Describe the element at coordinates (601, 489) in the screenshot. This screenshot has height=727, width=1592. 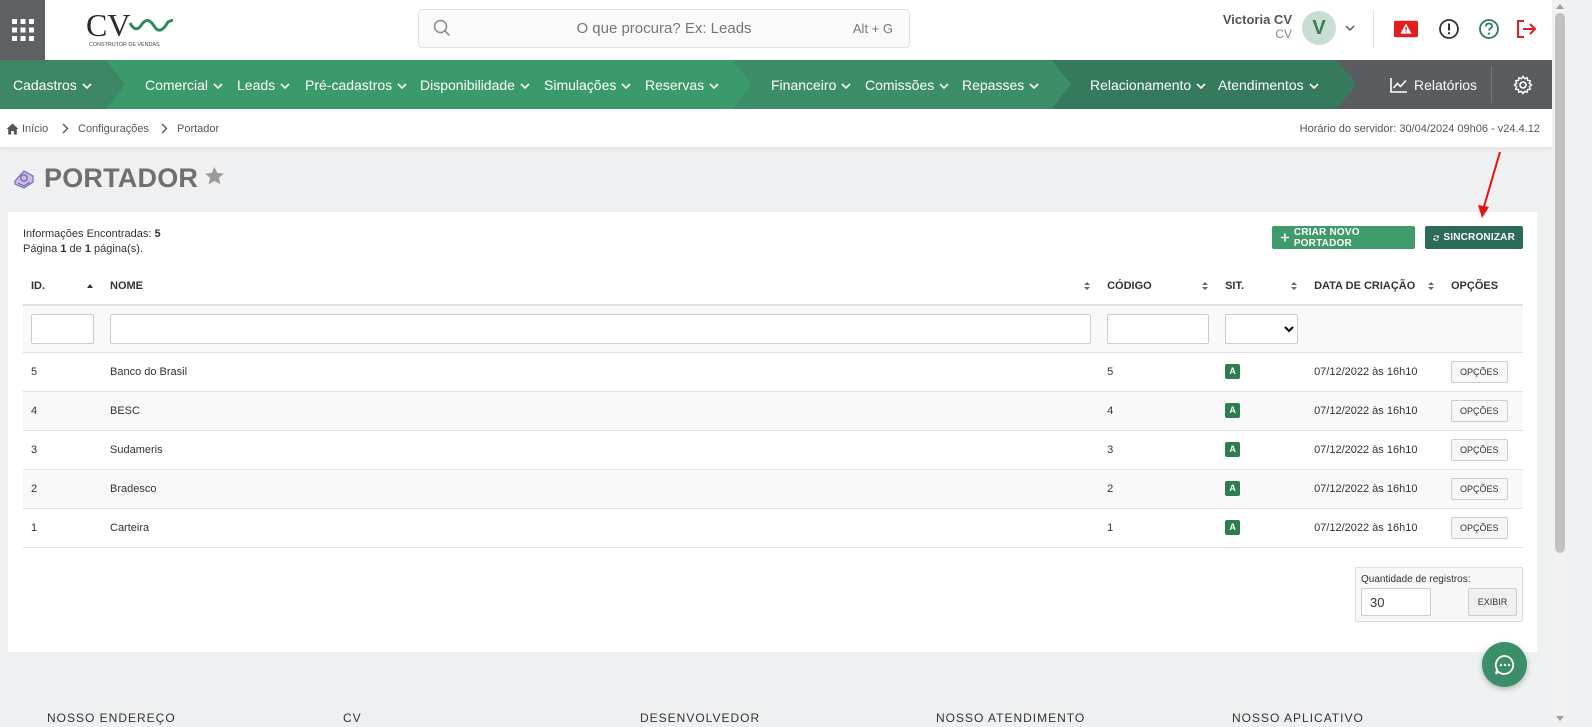
I see `cell-nome: Bradesco` at that location.